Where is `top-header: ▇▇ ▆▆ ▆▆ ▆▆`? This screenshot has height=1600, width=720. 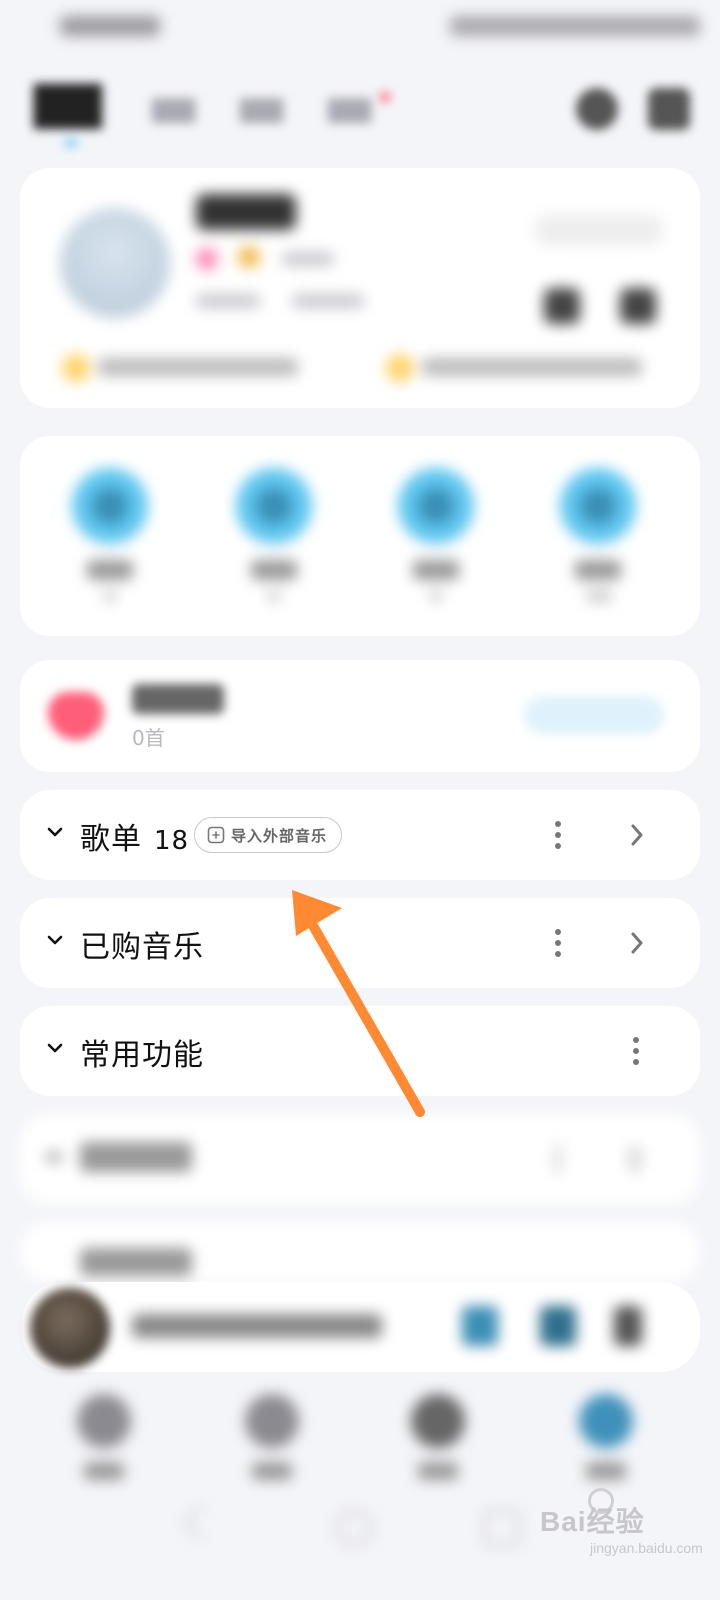 top-header: ▇▇ ▆▆ ▆▆ ▆▆ is located at coordinates (362, 113).